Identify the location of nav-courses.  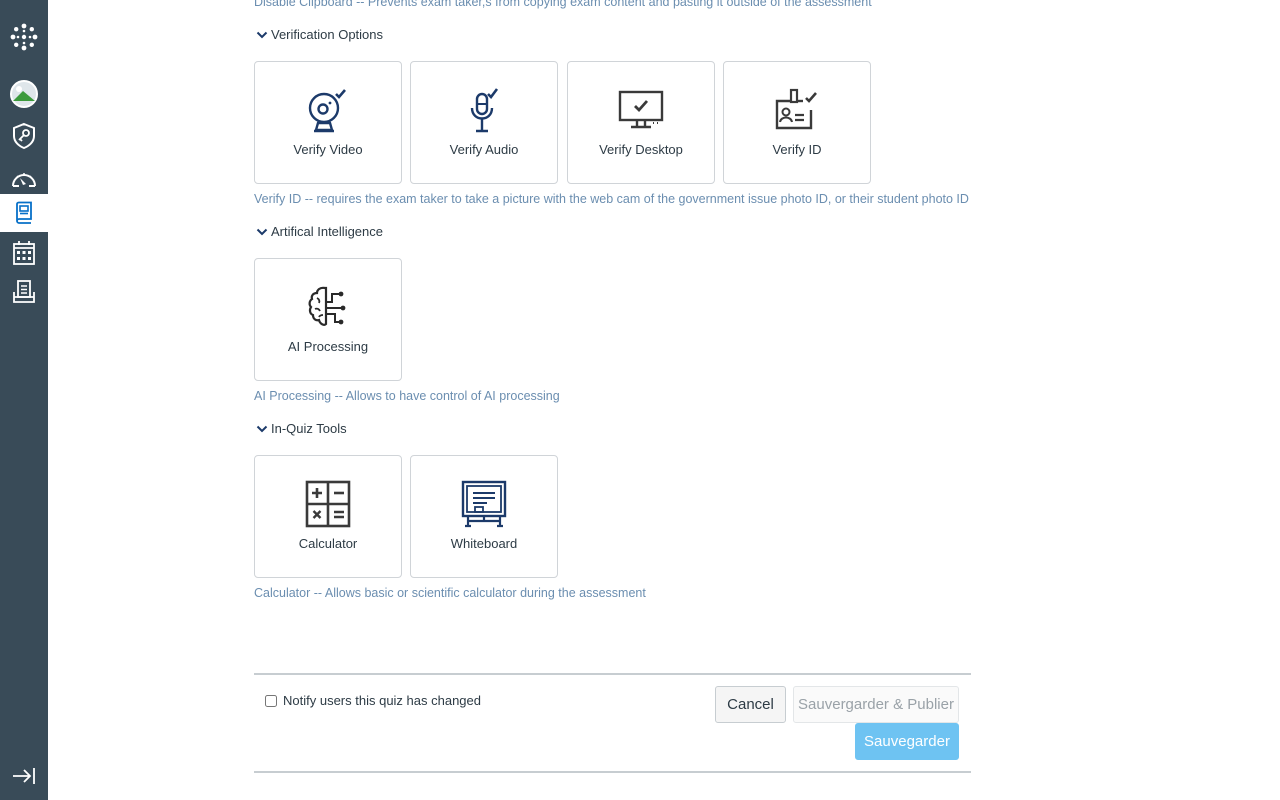
(24, 213).